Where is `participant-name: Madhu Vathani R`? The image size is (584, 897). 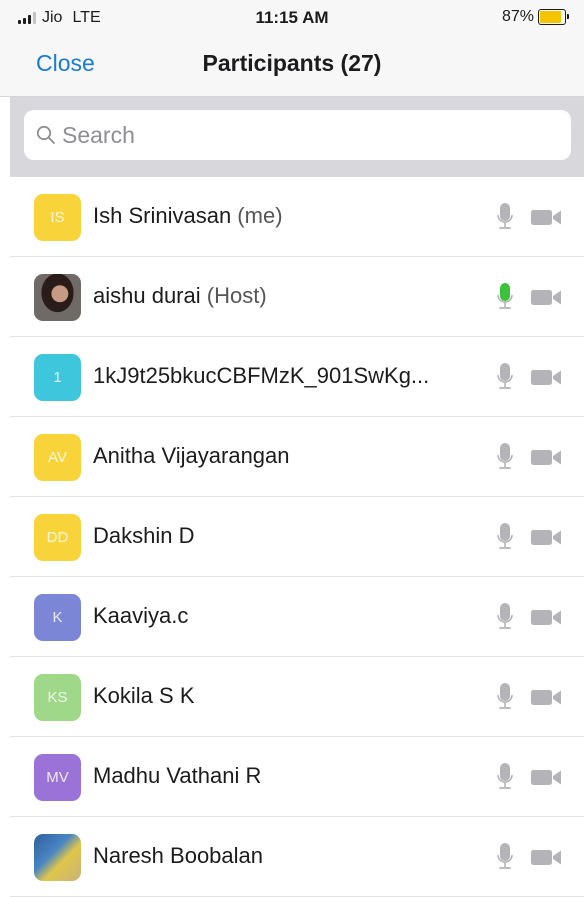 participant-name: Madhu Vathani R is located at coordinates (177, 776).